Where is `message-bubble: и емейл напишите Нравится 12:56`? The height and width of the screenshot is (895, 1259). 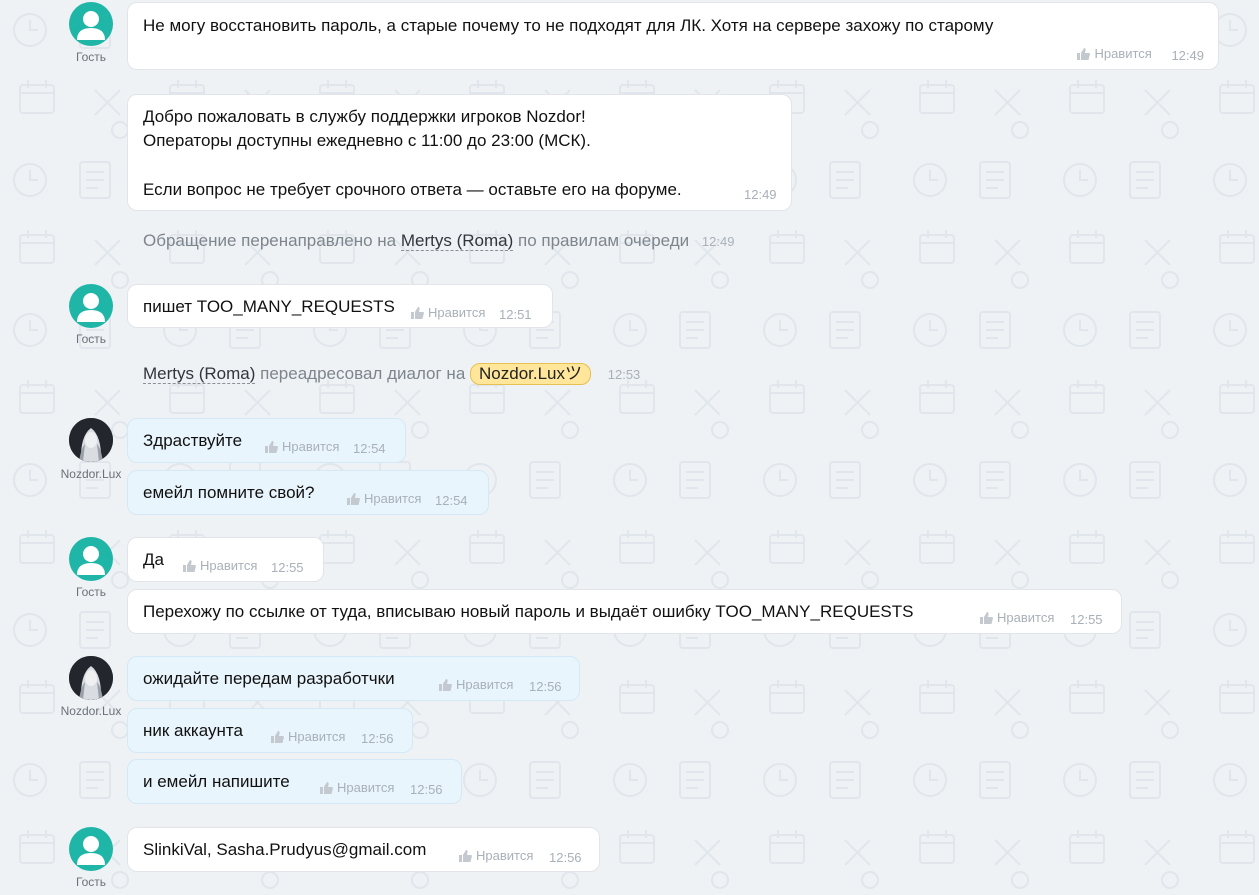
message-bubble: и емейл напишите Нравится 12:56 is located at coordinates (294, 781).